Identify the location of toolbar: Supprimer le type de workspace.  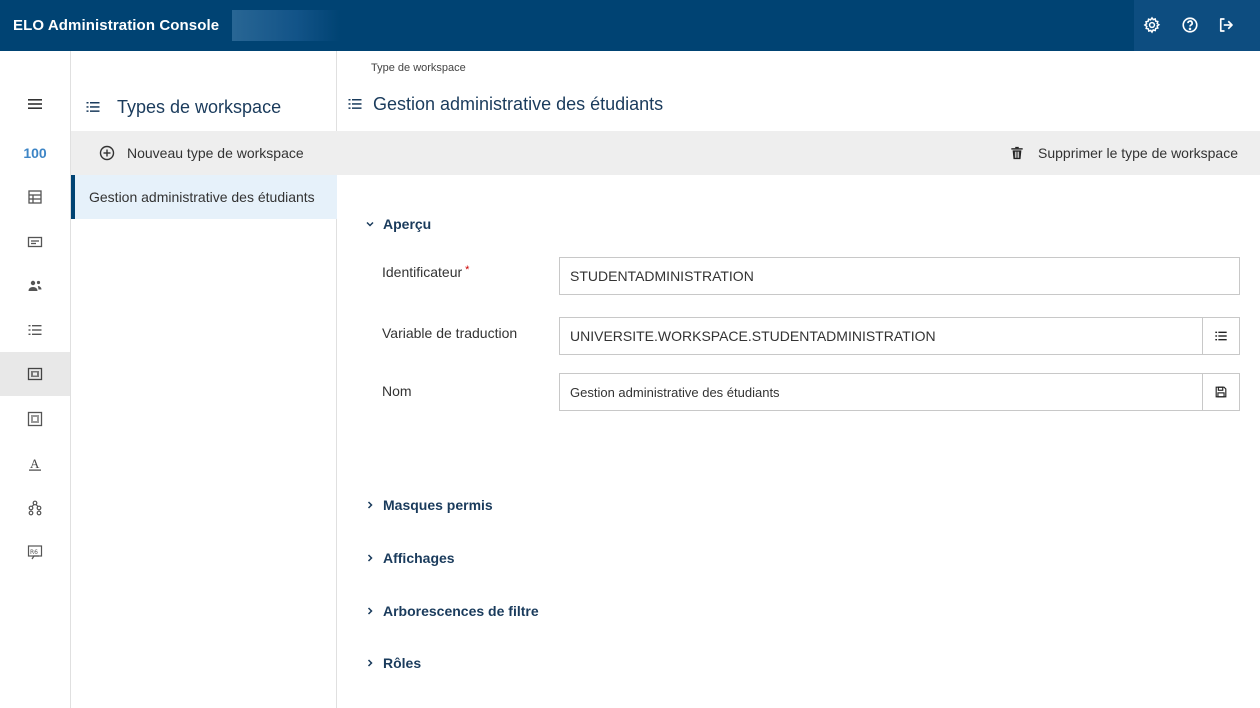
(798, 153).